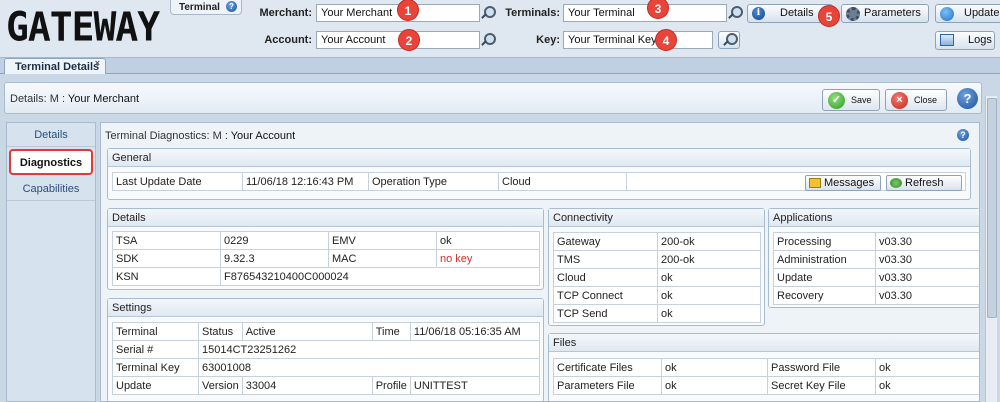  I want to click on vertical-scrollbar, so click(991, 249).